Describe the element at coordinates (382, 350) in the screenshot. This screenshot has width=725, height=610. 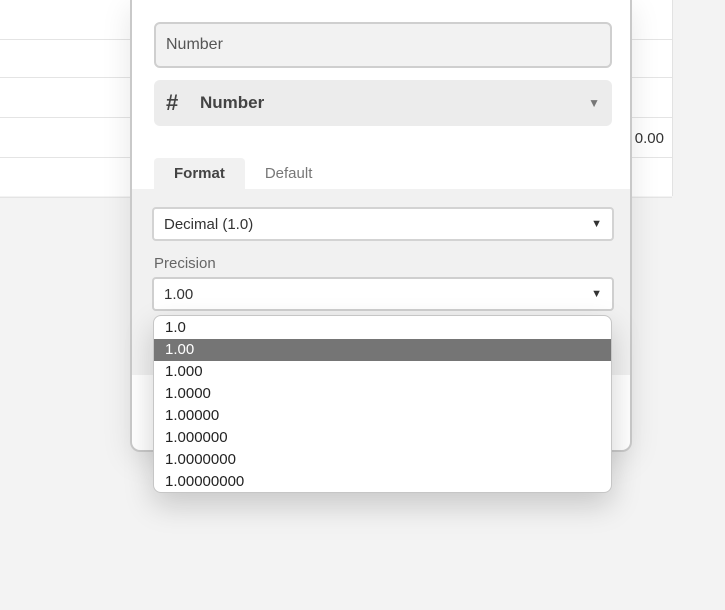
I see `precision-option-selected: 1.00` at that location.